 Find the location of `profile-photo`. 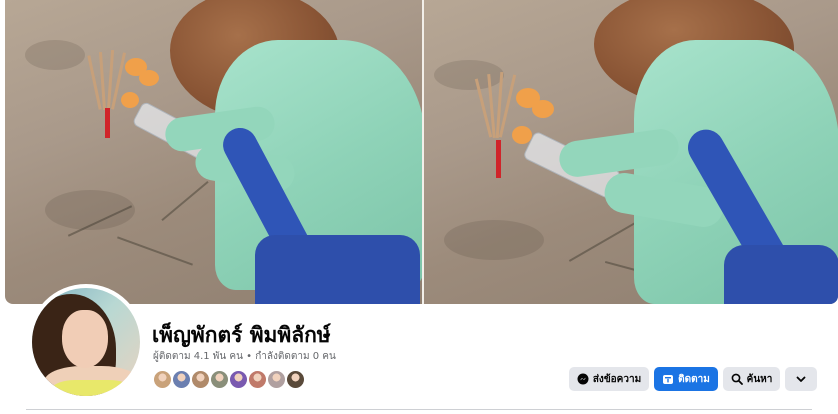

profile-photo is located at coordinates (86, 342).